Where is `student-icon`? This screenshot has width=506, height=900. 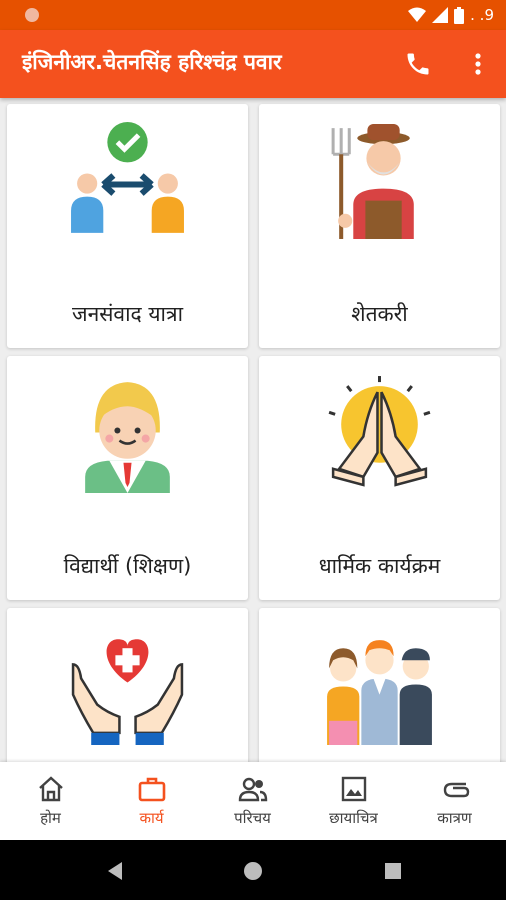
student-icon is located at coordinates (127, 437).